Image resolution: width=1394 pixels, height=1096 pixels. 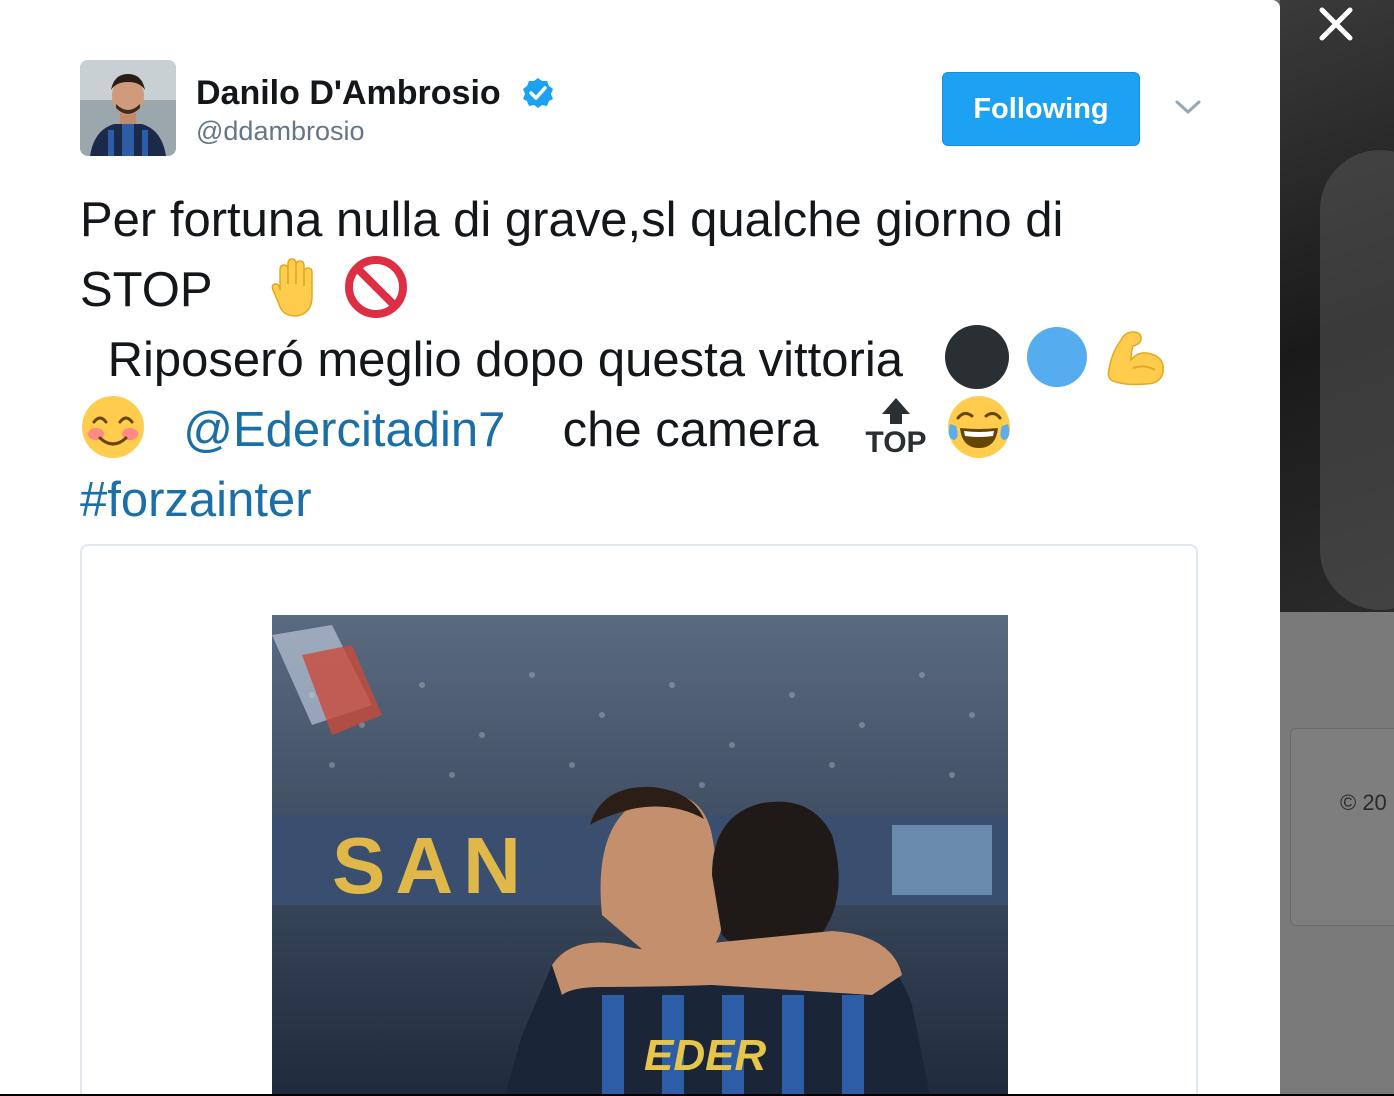 I want to click on author-name: Danilo D'Ambrosio, so click(x=348, y=93).